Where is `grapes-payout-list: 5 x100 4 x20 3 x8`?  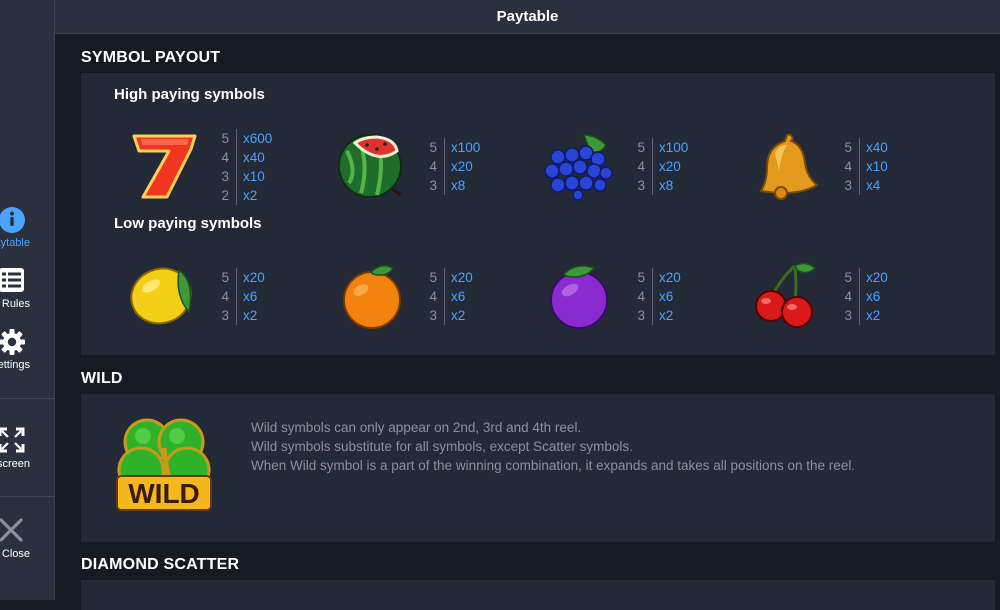 grapes-payout-list: 5 x100 4 x20 3 x8 is located at coordinates (663, 166).